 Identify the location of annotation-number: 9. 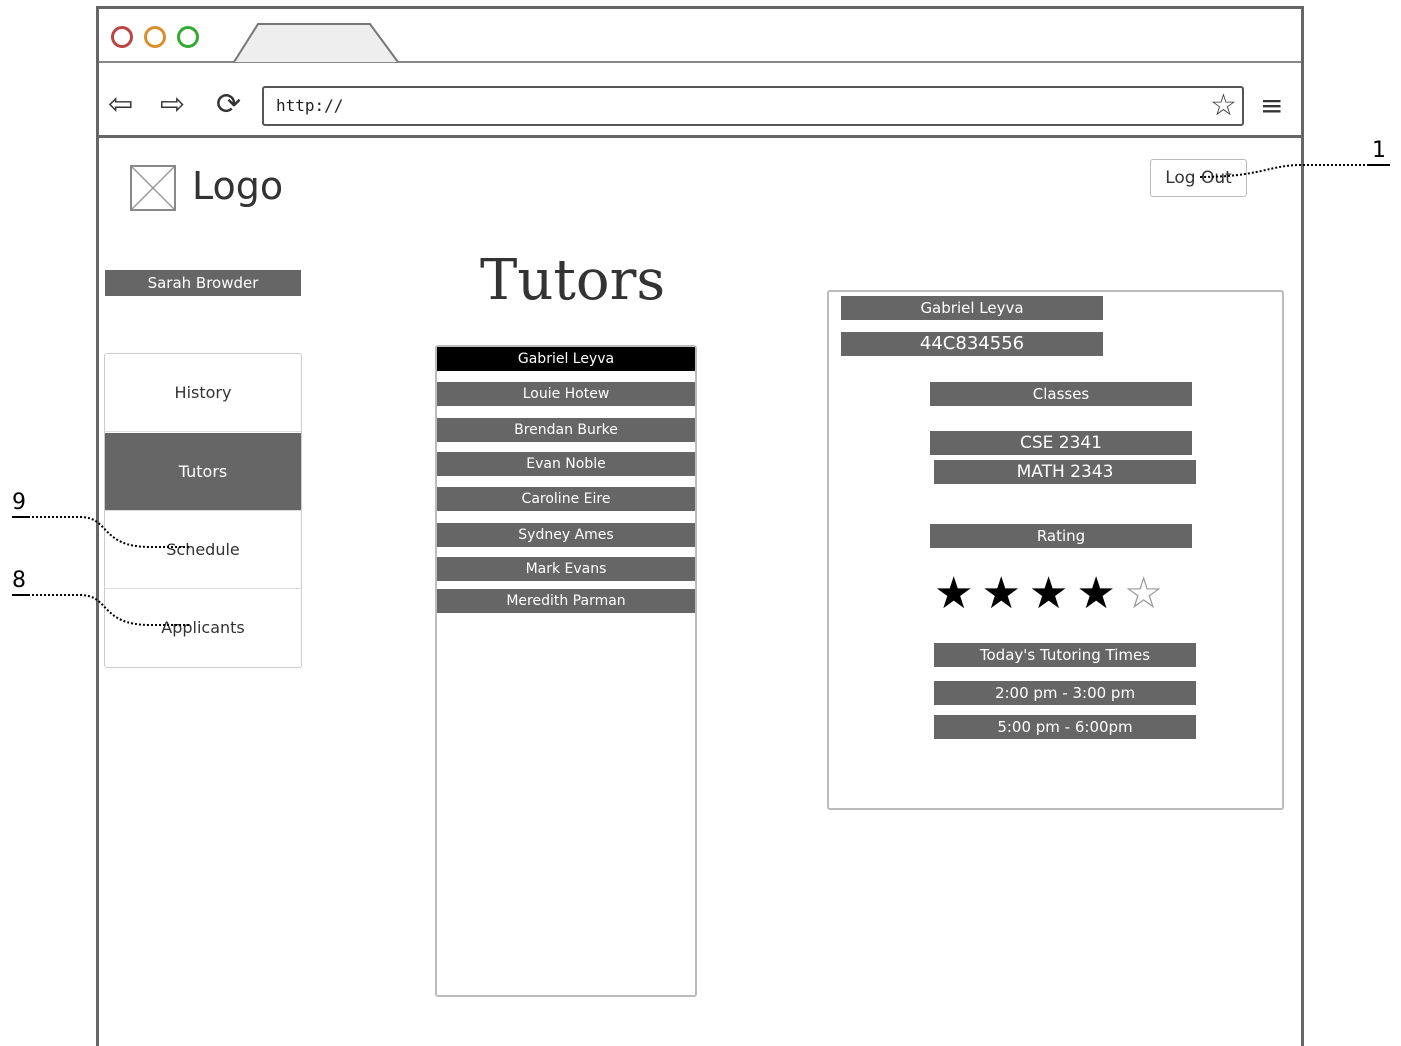
(19, 502).